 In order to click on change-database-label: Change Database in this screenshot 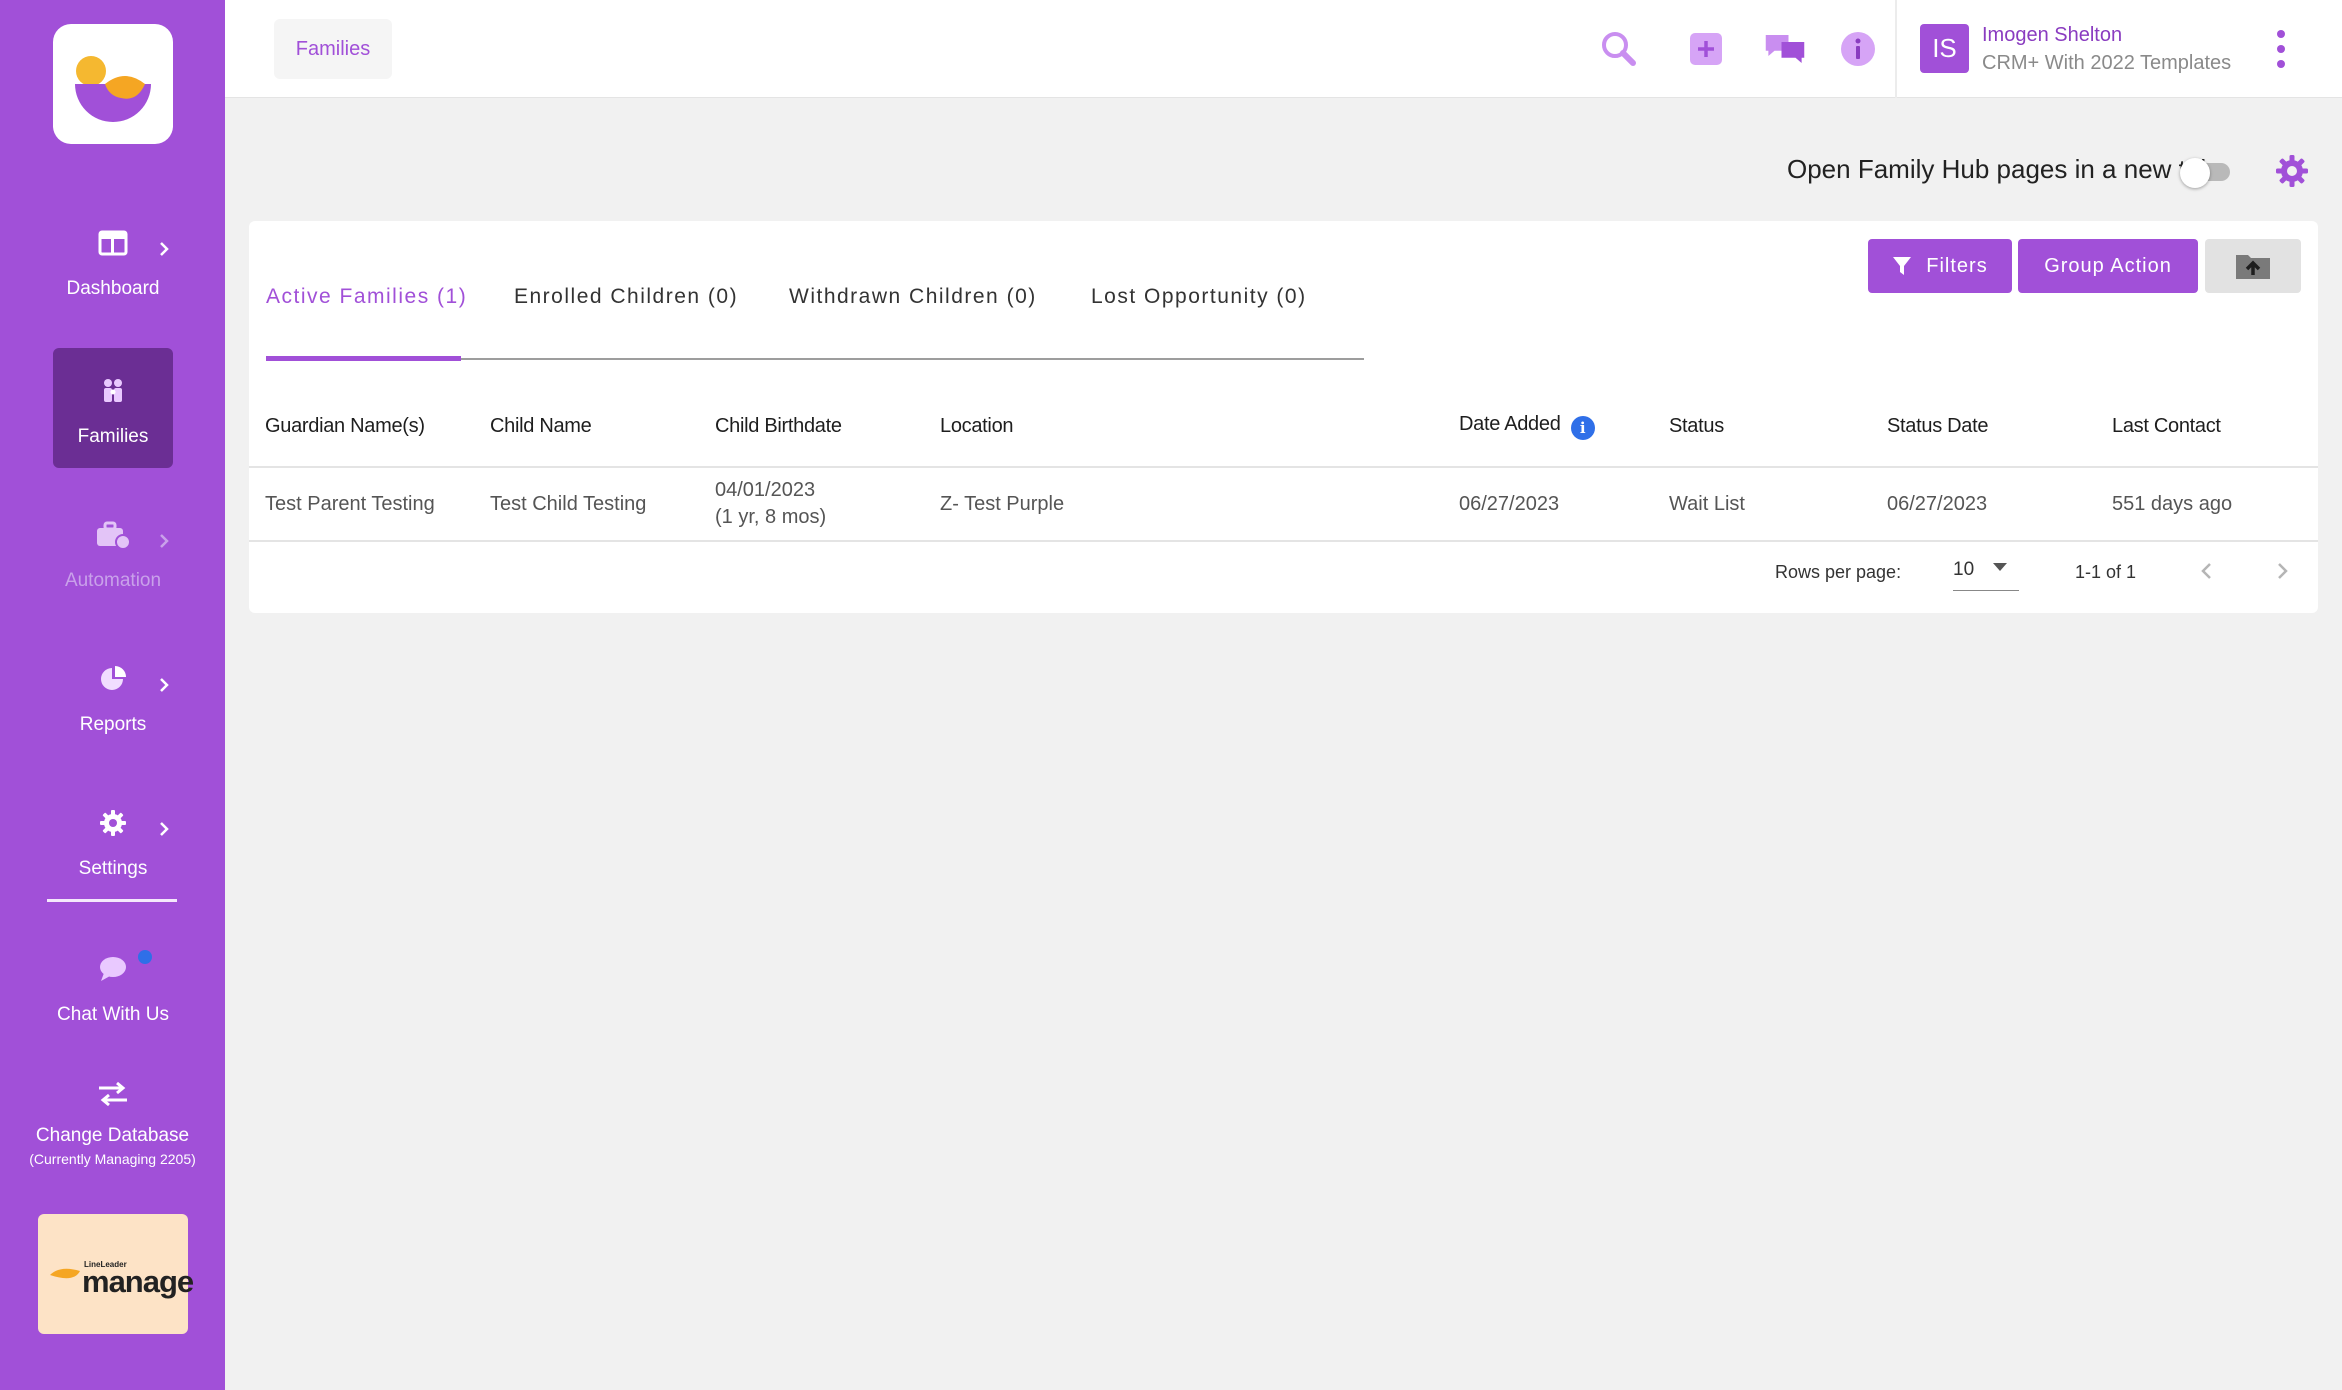, I will do `click(112, 1135)`.